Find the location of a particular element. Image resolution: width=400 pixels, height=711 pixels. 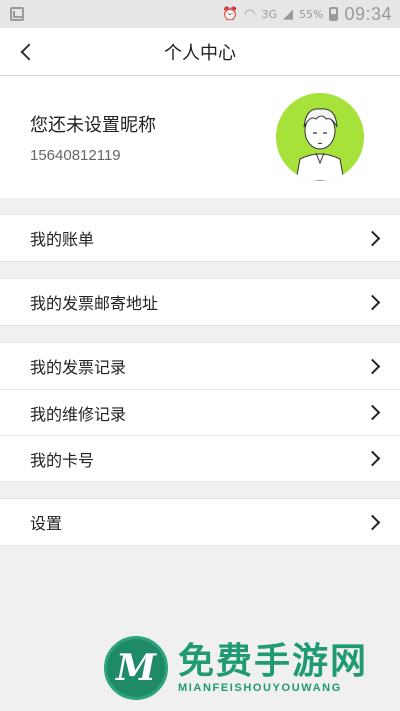

top-nav-bar: 个人中心 is located at coordinates (200, 52).